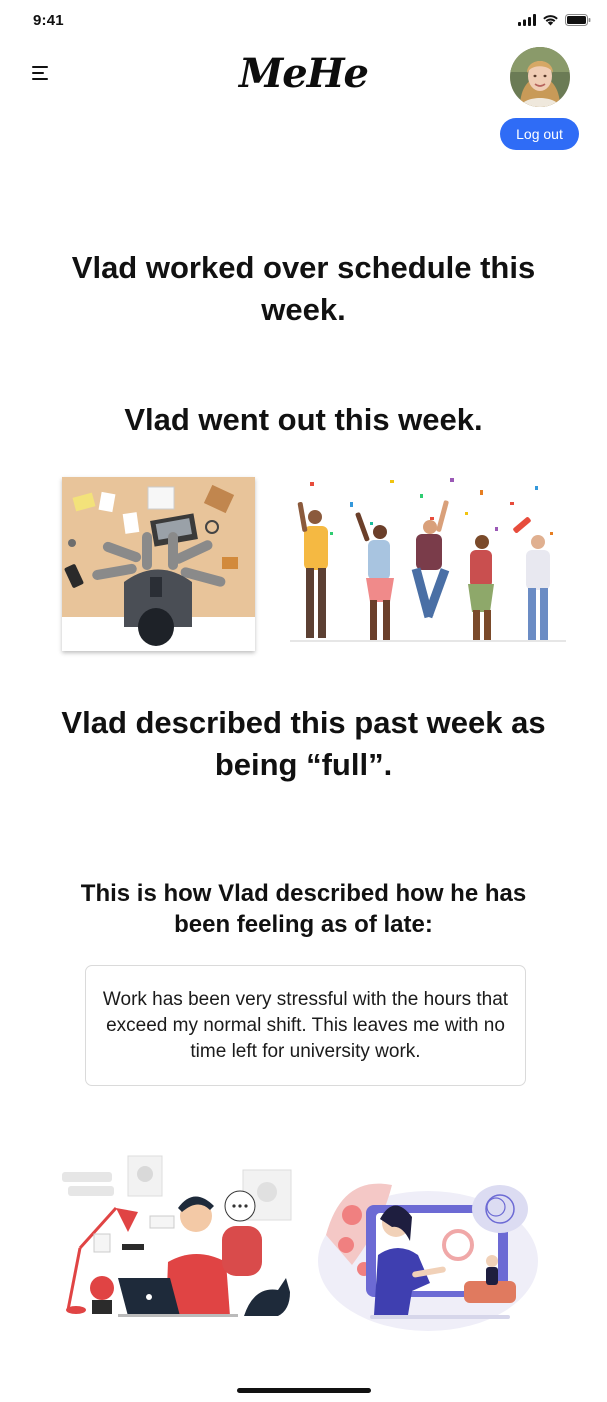 The image size is (607, 1402). What do you see at coordinates (304, 1390) in the screenshot?
I see `home-indicator` at bounding box center [304, 1390].